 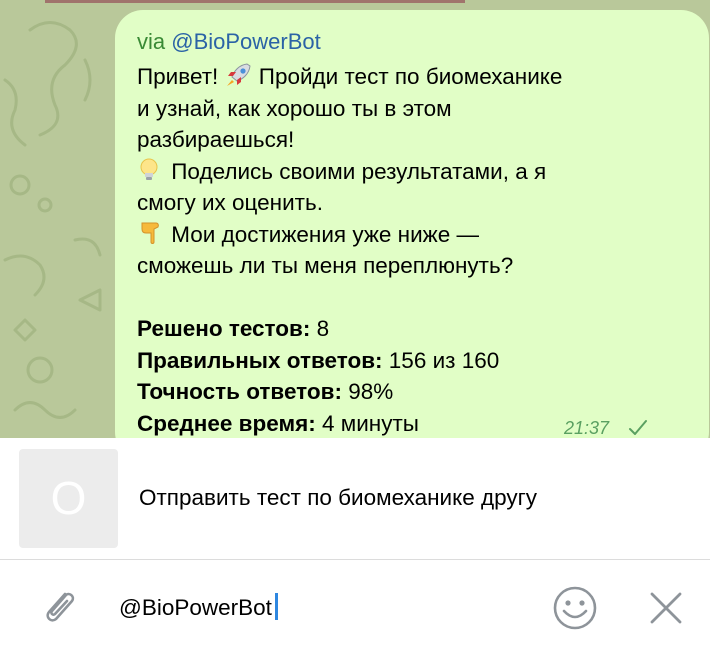 What do you see at coordinates (238, 74) in the screenshot?
I see `rocket-icon` at bounding box center [238, 74].